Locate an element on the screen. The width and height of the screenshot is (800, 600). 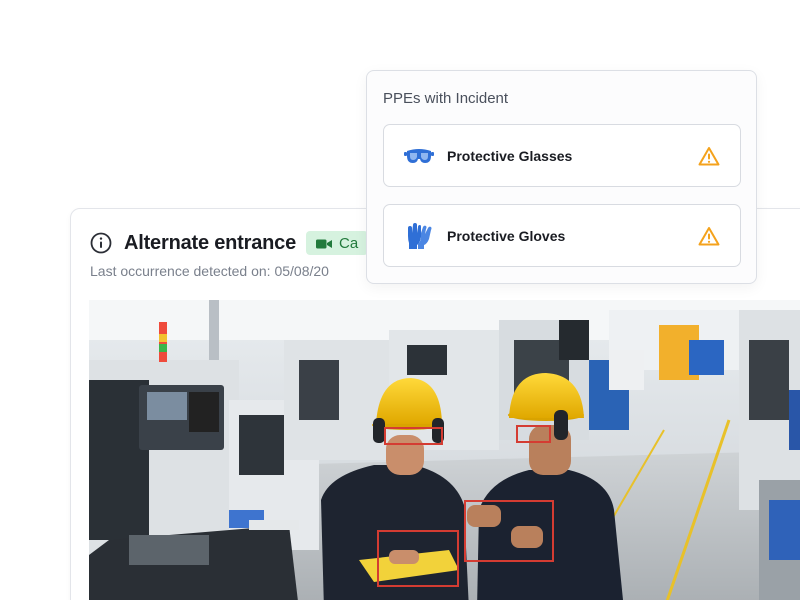
card-header: Alternate entrance Ca is located at coordinates (229, 243).